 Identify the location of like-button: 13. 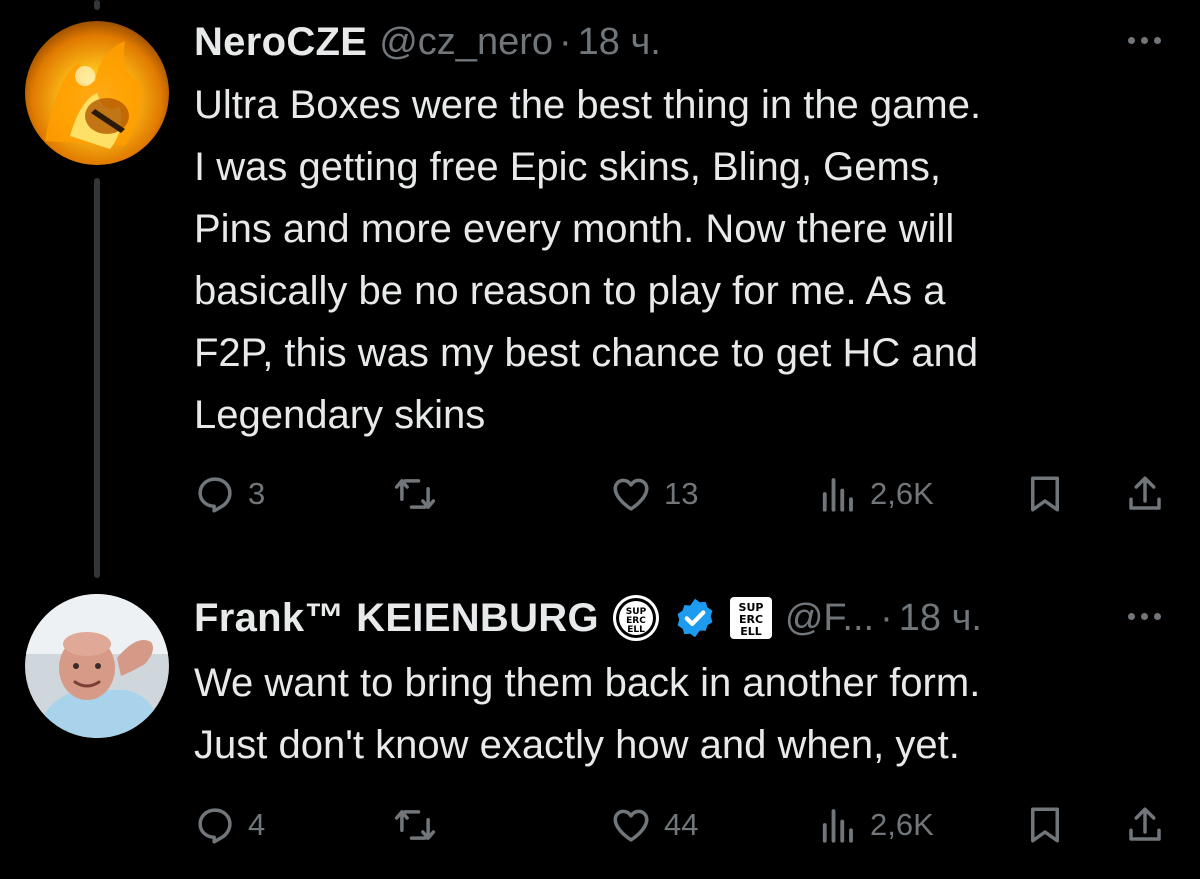
(654, 494).